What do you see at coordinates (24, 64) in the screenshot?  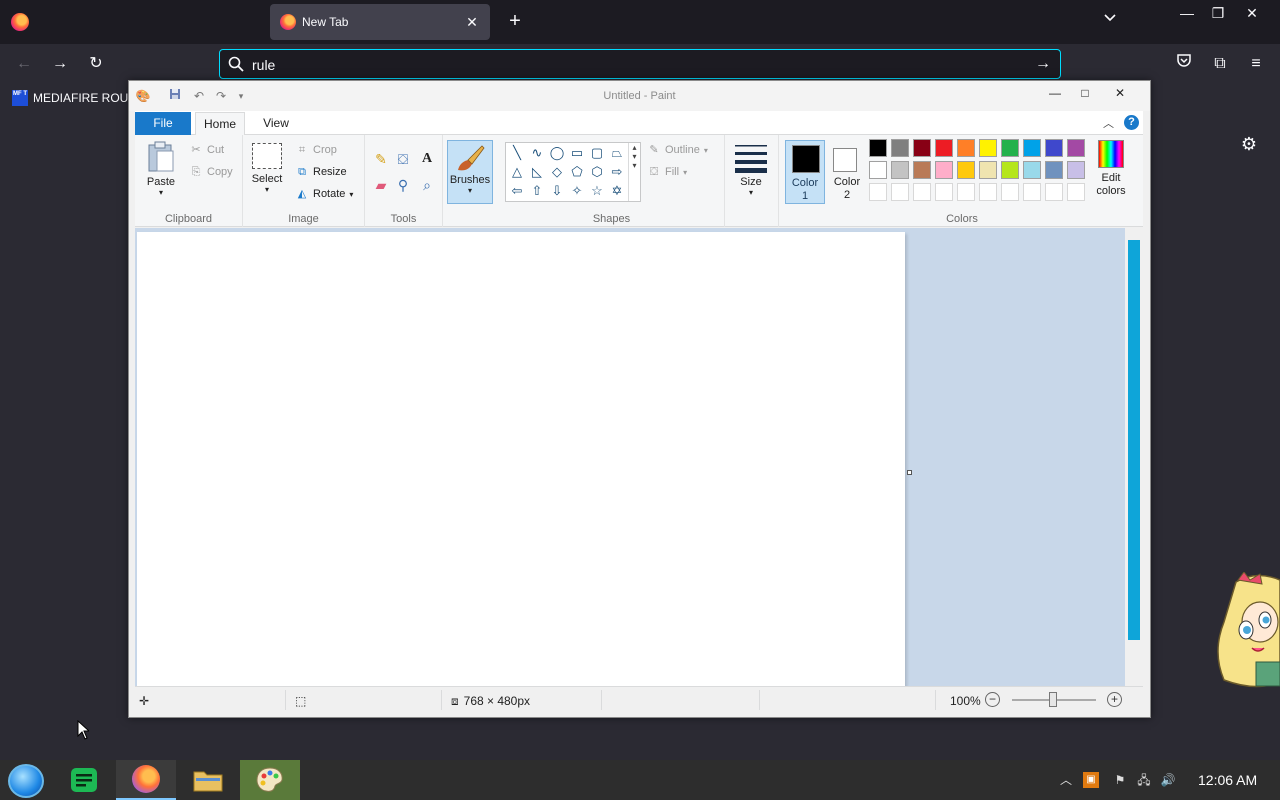 I see `back-arrow-icon: ←` at bounding box center [24, 64].